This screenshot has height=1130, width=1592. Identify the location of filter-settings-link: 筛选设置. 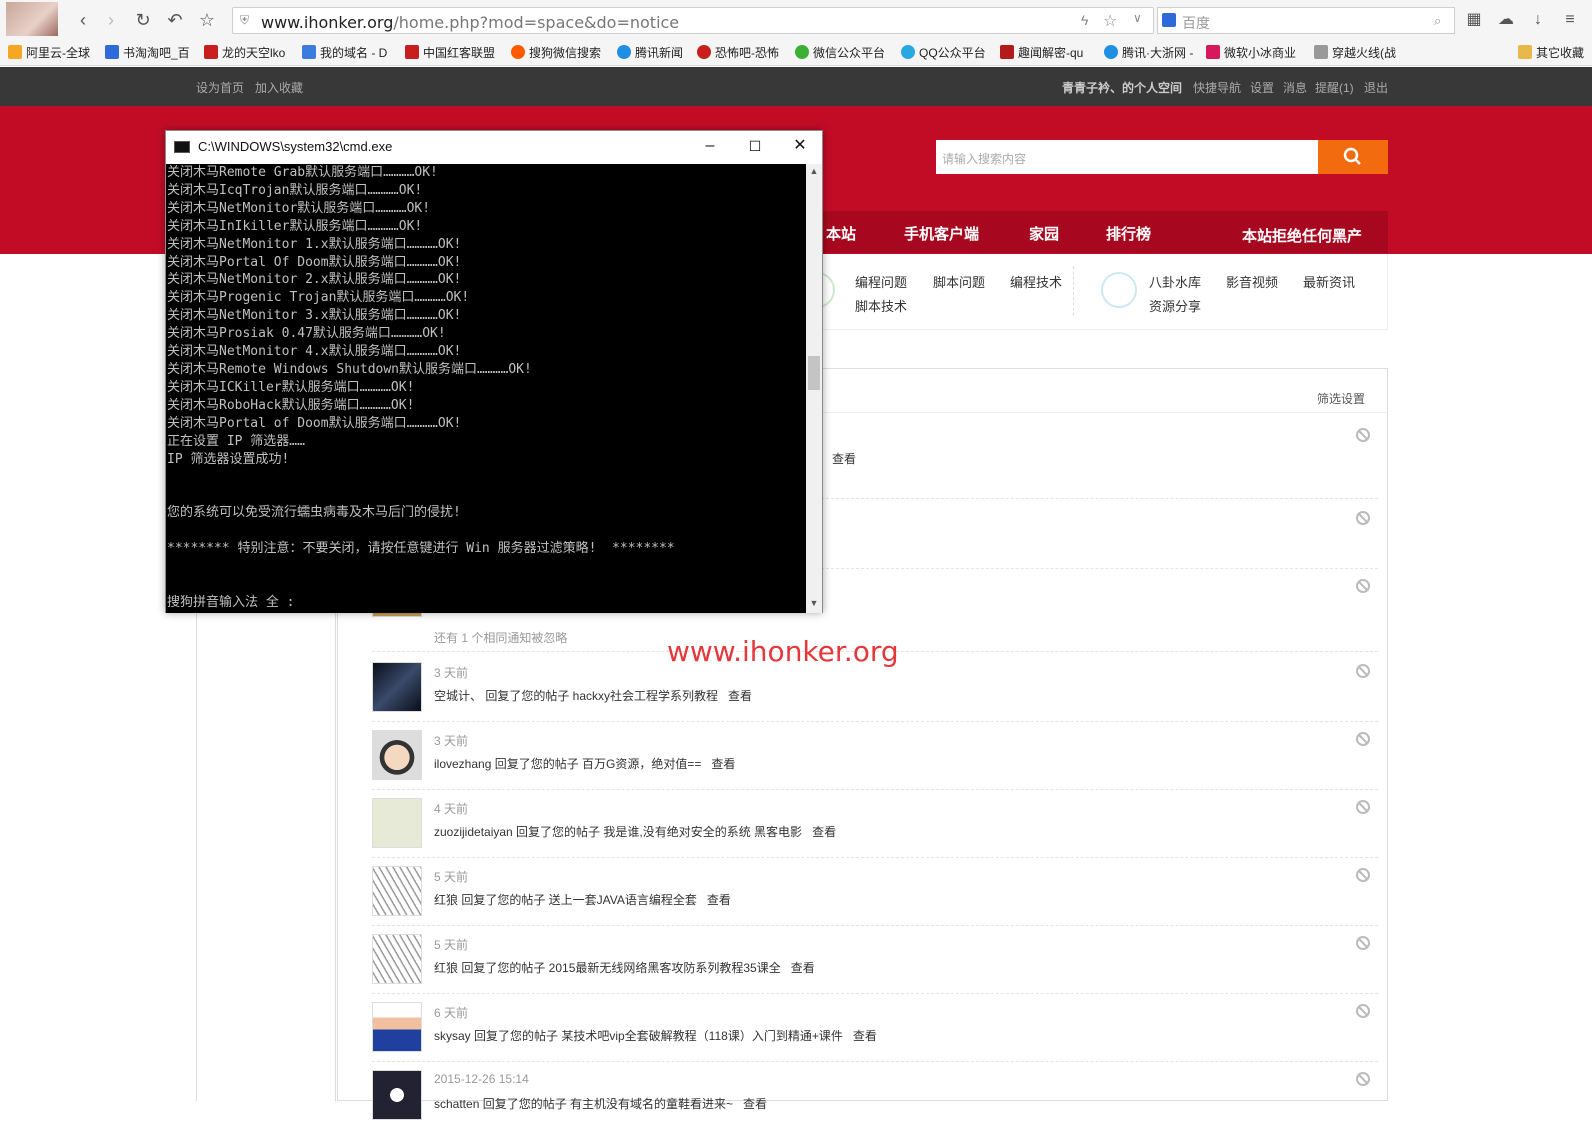
(1341, 398).